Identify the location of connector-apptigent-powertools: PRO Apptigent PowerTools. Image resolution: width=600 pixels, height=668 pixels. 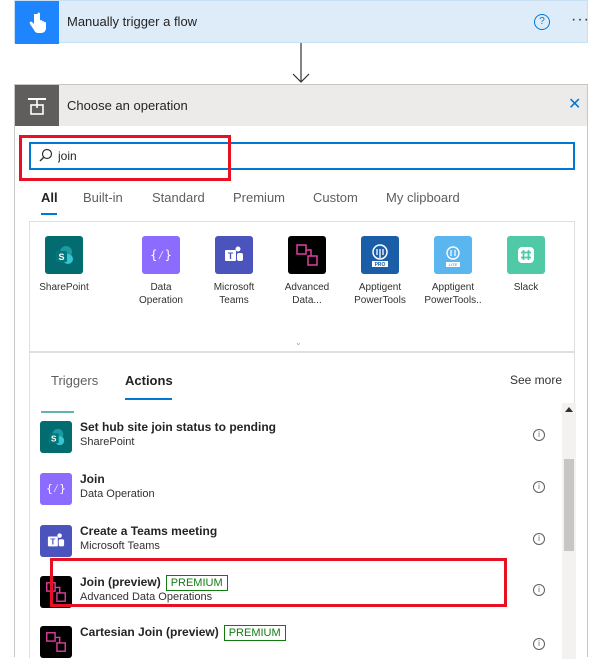
(380, 271).